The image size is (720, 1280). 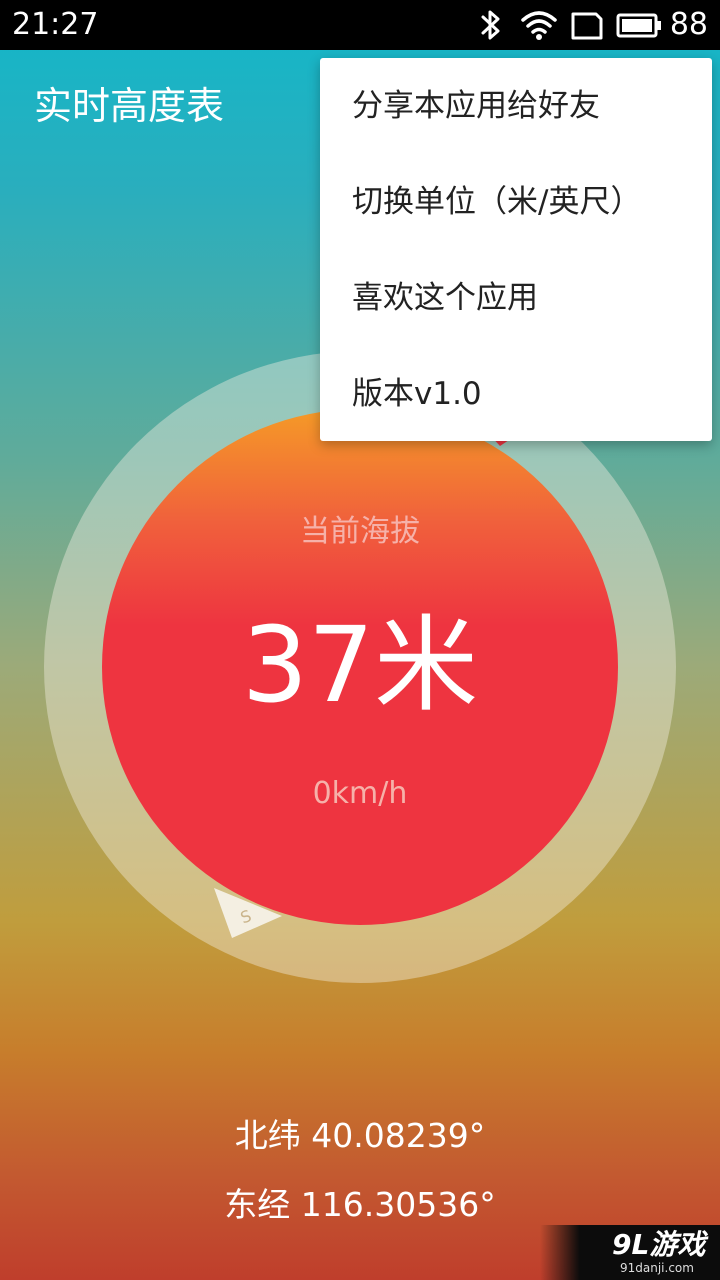 I want to click on menu-item-switch-unit: 切换单位（米/英尺）, so click(x=516, y=202).